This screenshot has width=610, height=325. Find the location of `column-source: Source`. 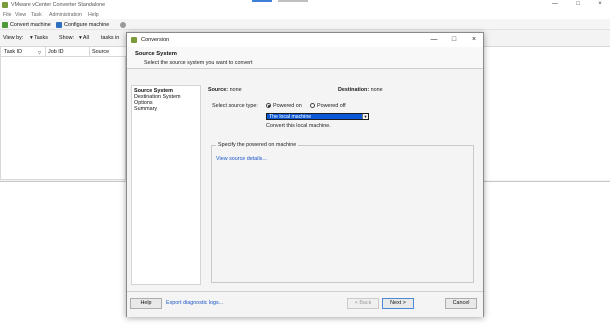

column-source: Source is located at coordinates (100, 52).